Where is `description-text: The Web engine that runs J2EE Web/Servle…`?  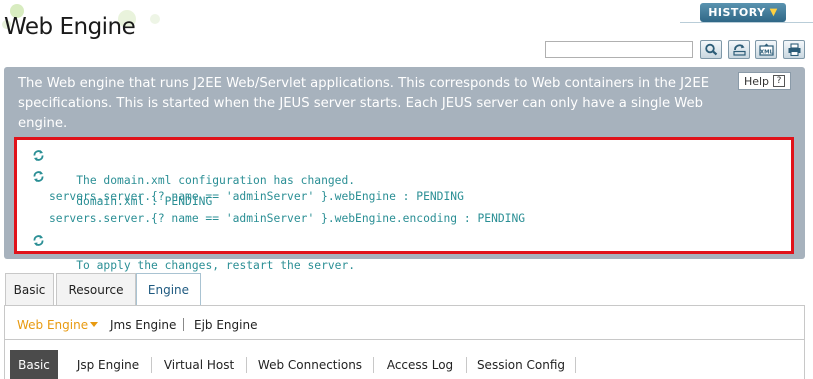
description-text: The Web engine that runs J2EE Web/Servle… is located at coordinates (364, 103).